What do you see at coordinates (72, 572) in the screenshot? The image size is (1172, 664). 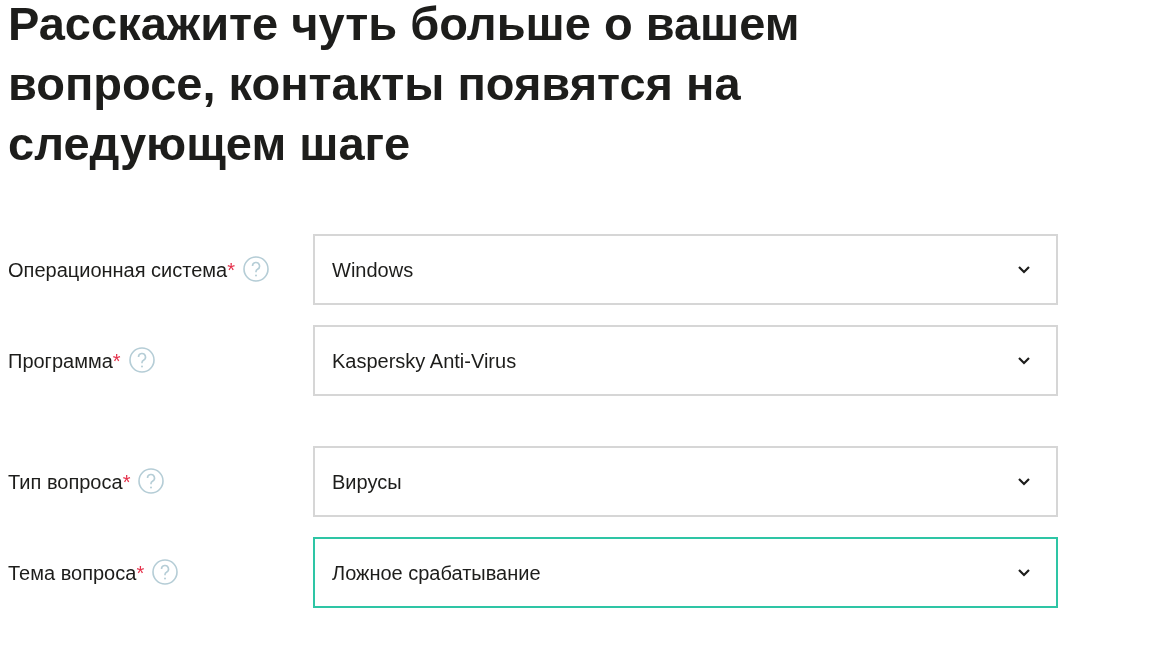 I see `field-label: Тема вопроса` at bounding box center [72, 572].